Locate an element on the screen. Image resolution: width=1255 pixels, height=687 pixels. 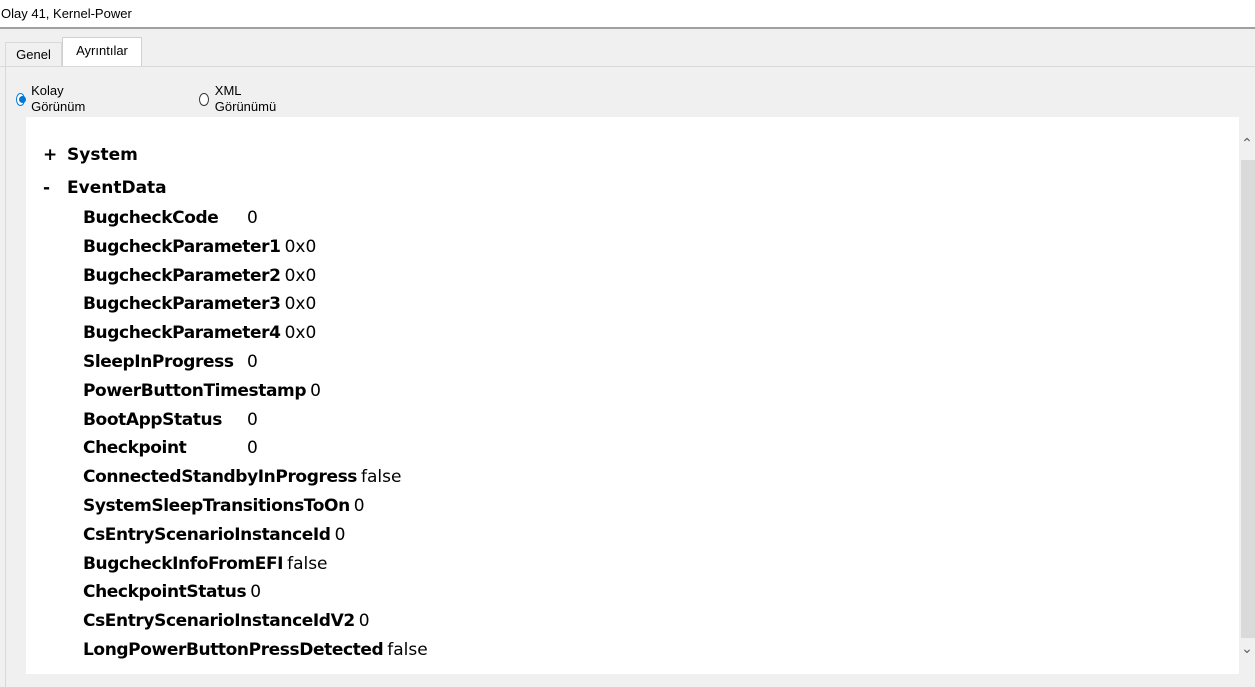
field-row: ConnectedStandbyInProgress false is located at coordinates (242, 477).